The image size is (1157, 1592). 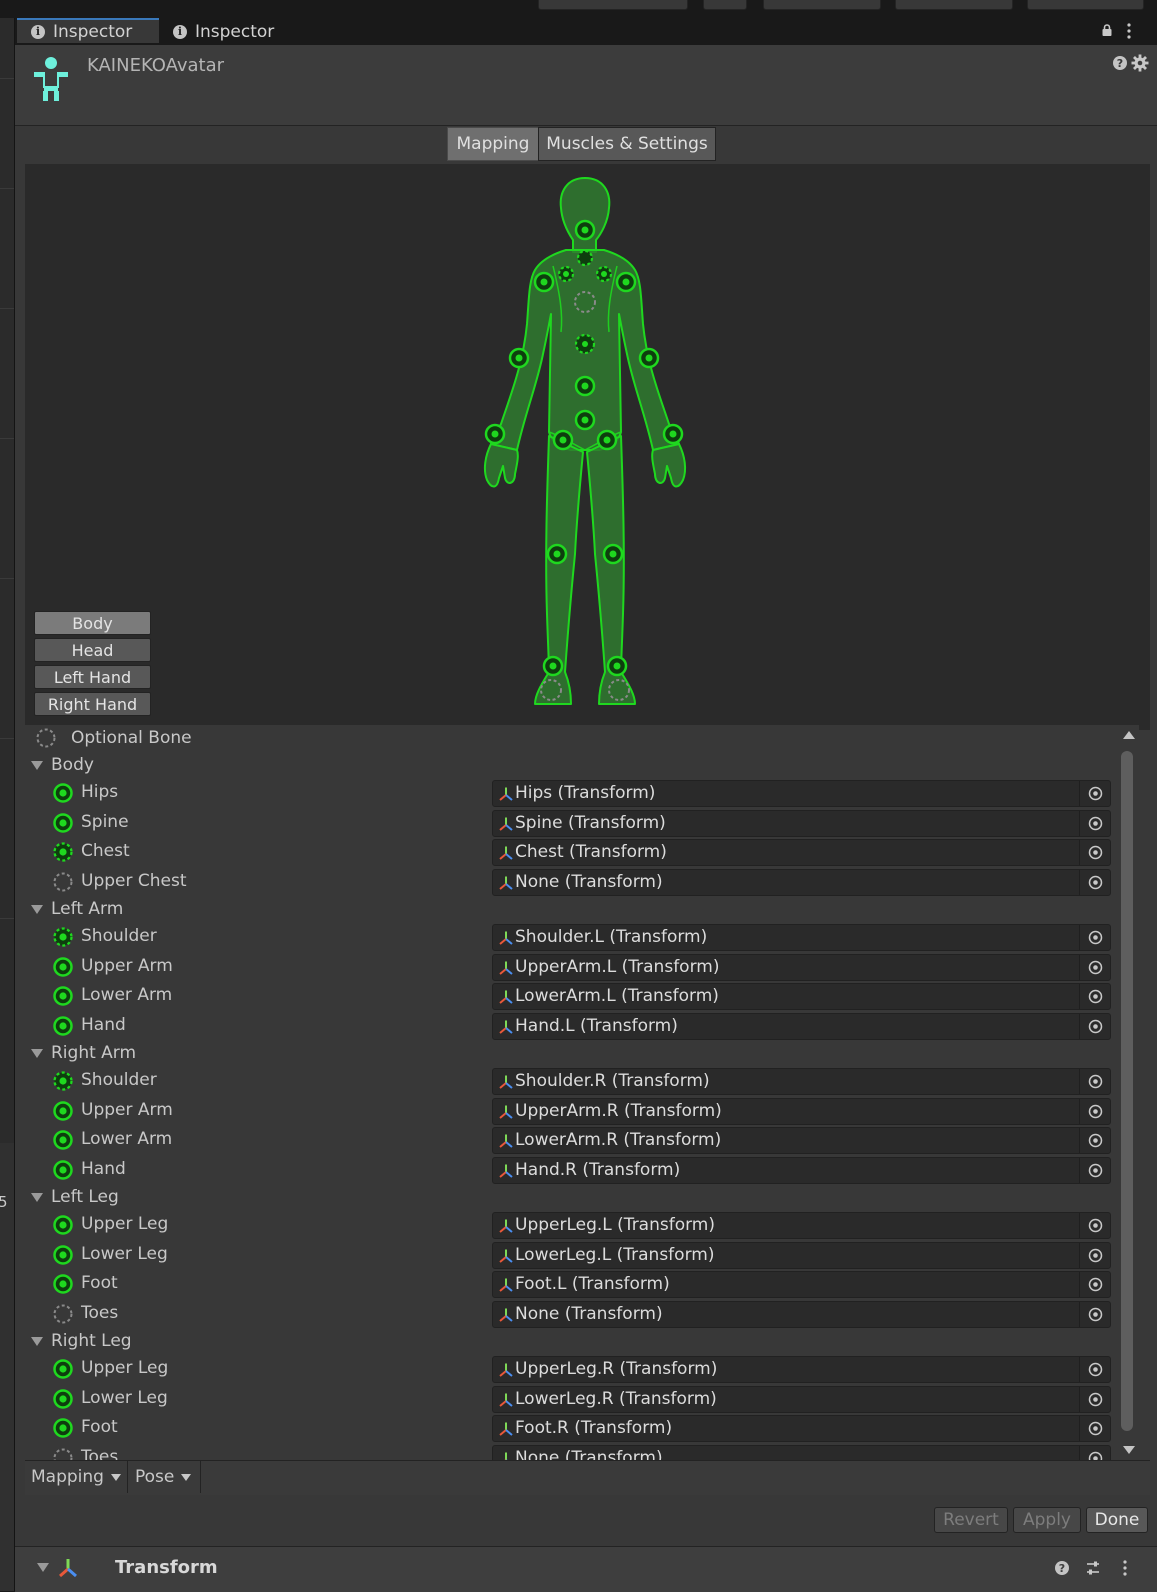 I want to click on toolbar-layers-dropdown, so click(x=954, y=5).